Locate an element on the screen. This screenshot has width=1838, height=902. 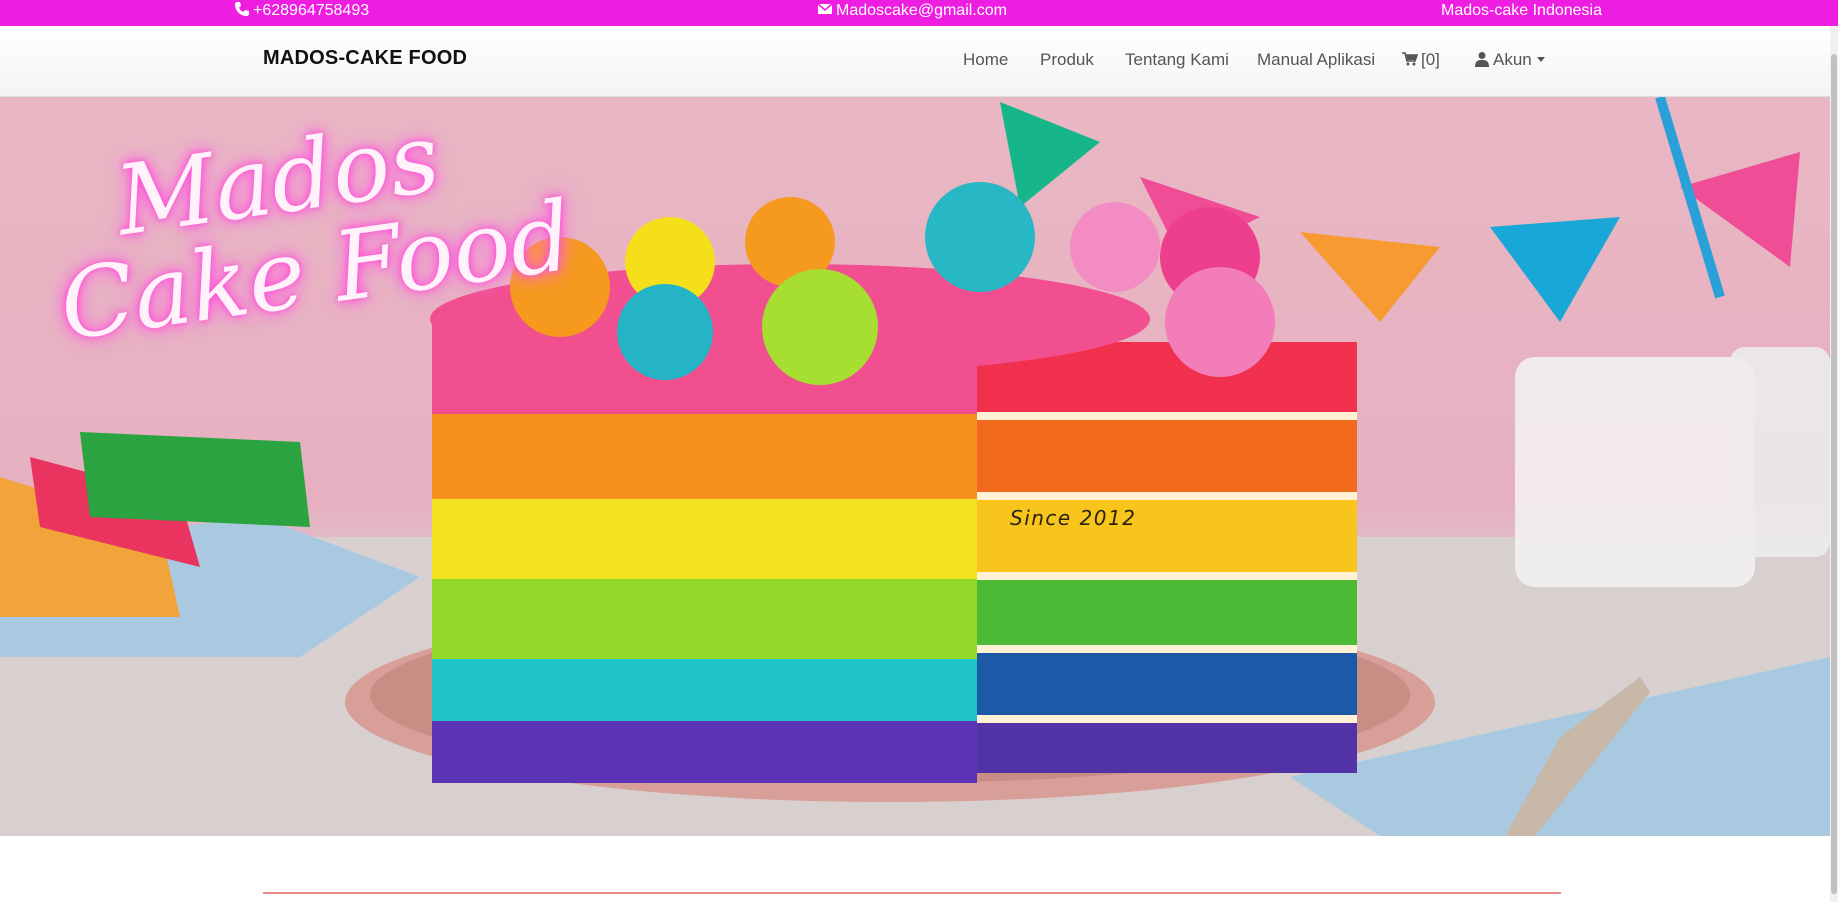
brand-logo: MADOS-CAKE FOOD is located at coordinates (365, 58).